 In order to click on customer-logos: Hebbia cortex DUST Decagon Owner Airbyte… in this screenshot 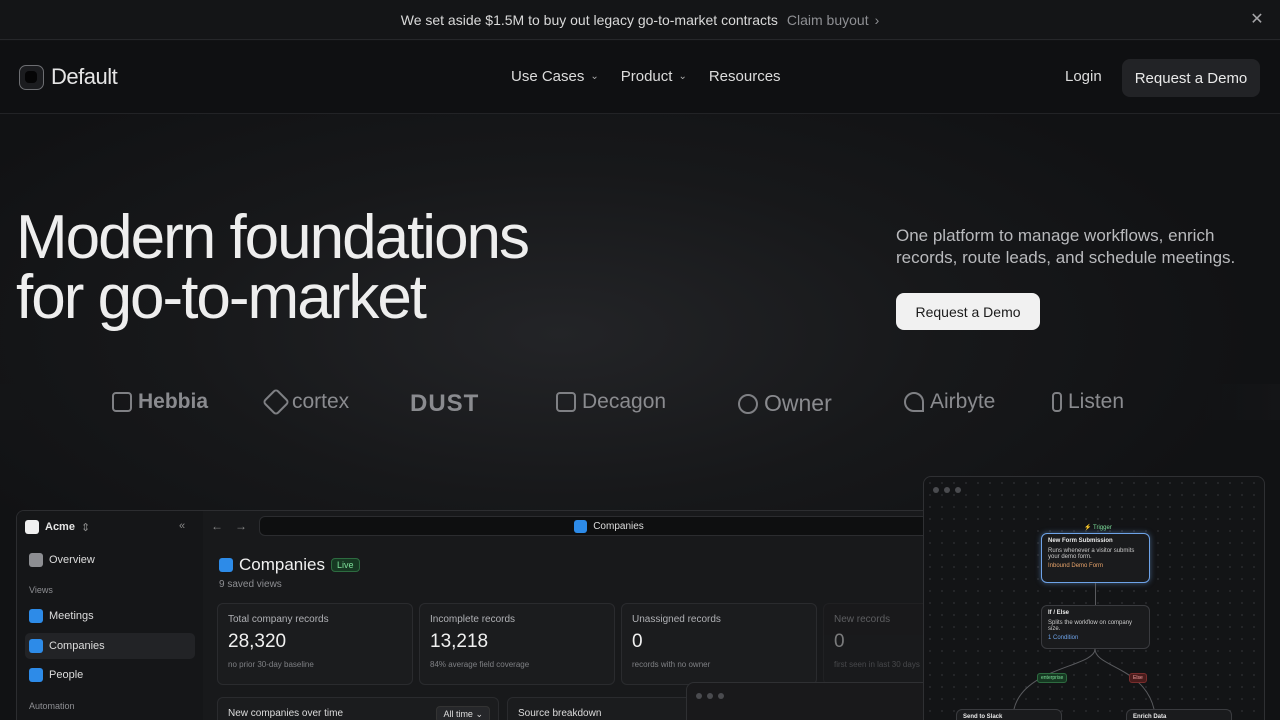, I will do `click(640, 402)`.